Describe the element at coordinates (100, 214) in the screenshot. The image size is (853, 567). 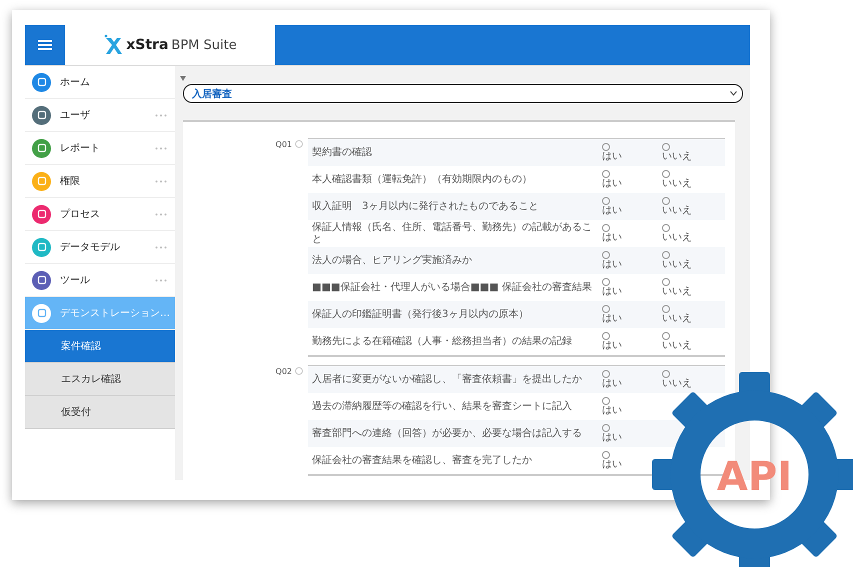
I see `sidebar-item: プロセス` at that location.